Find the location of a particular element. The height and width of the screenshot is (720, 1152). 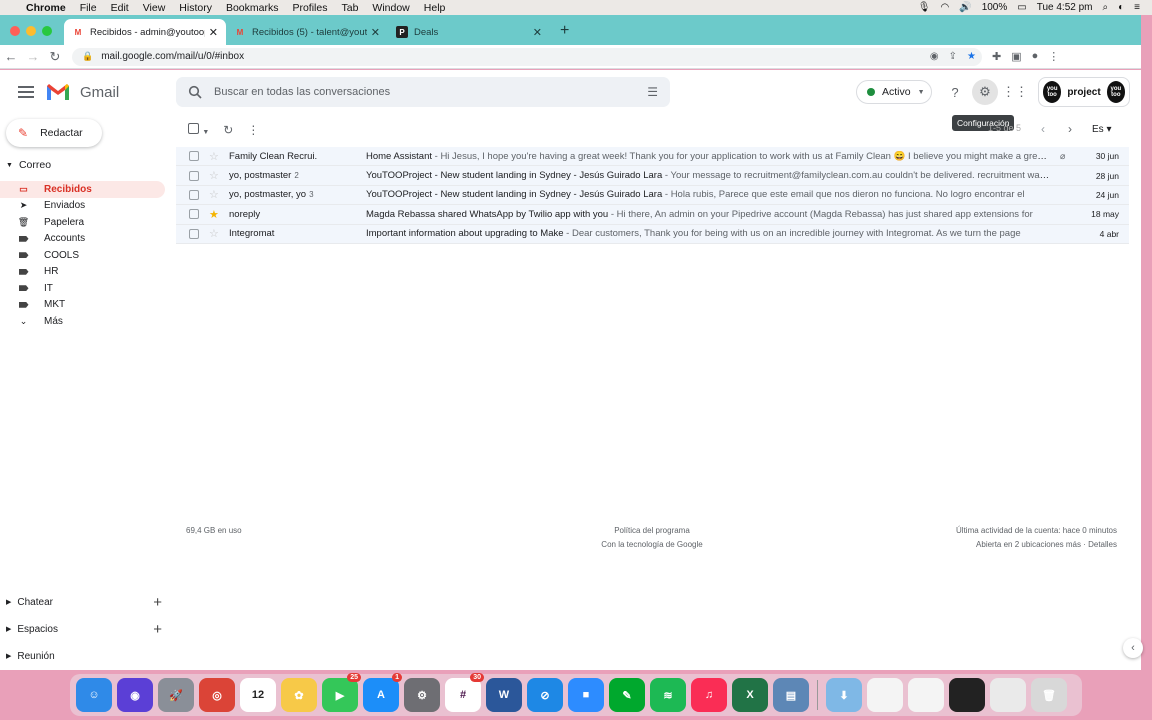

zoom-icon: ■ is located at coordinates (586, 695).